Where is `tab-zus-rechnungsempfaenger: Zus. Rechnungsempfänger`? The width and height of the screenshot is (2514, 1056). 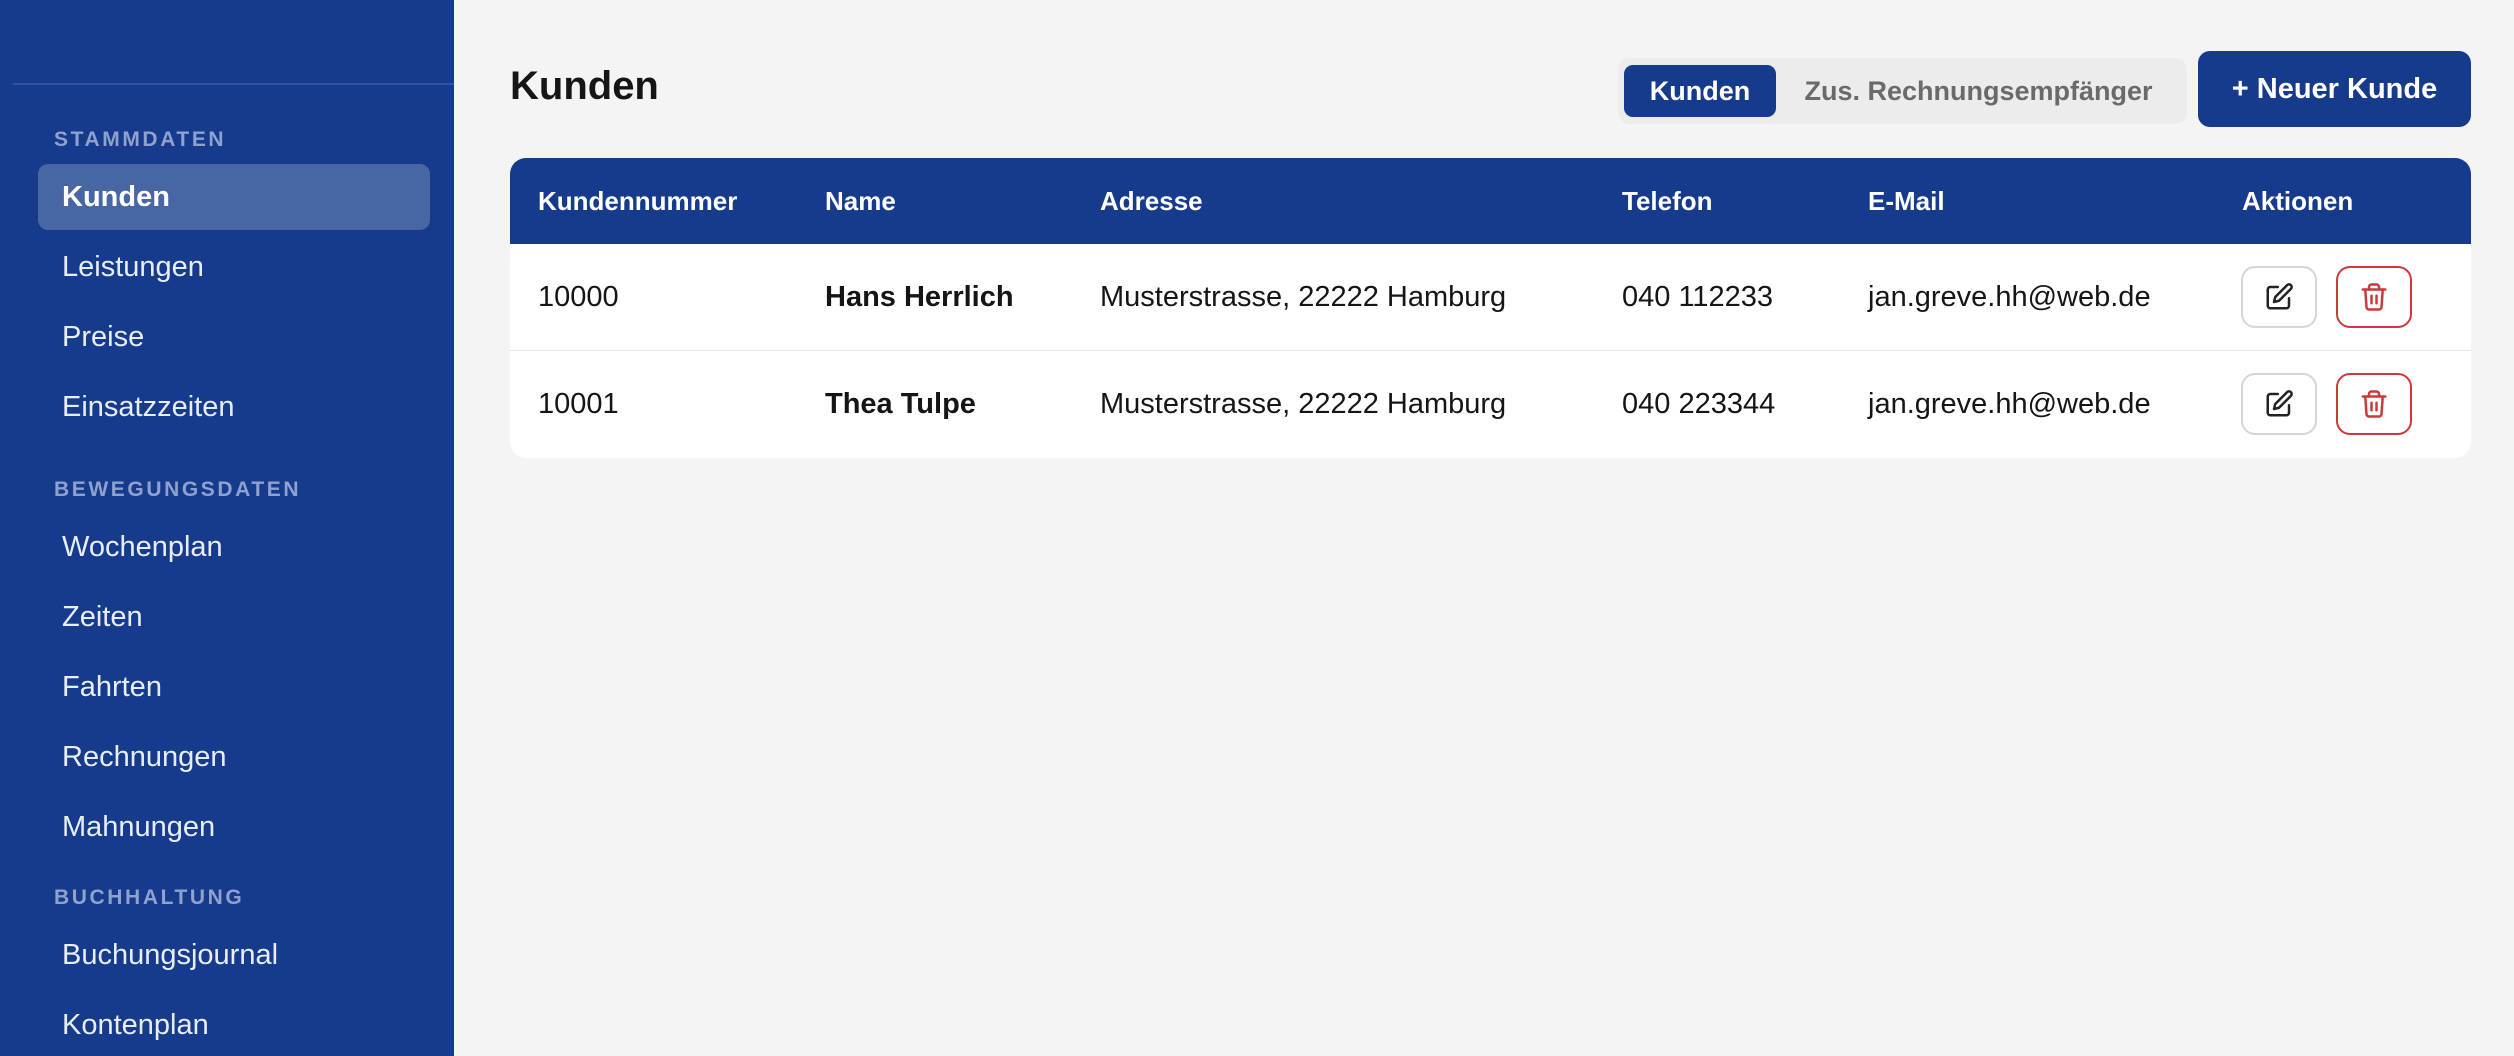
tab-zus-rechnungsempfaenger: Zus. Rechnungsempfänger is located at coordinates (1978, 91).